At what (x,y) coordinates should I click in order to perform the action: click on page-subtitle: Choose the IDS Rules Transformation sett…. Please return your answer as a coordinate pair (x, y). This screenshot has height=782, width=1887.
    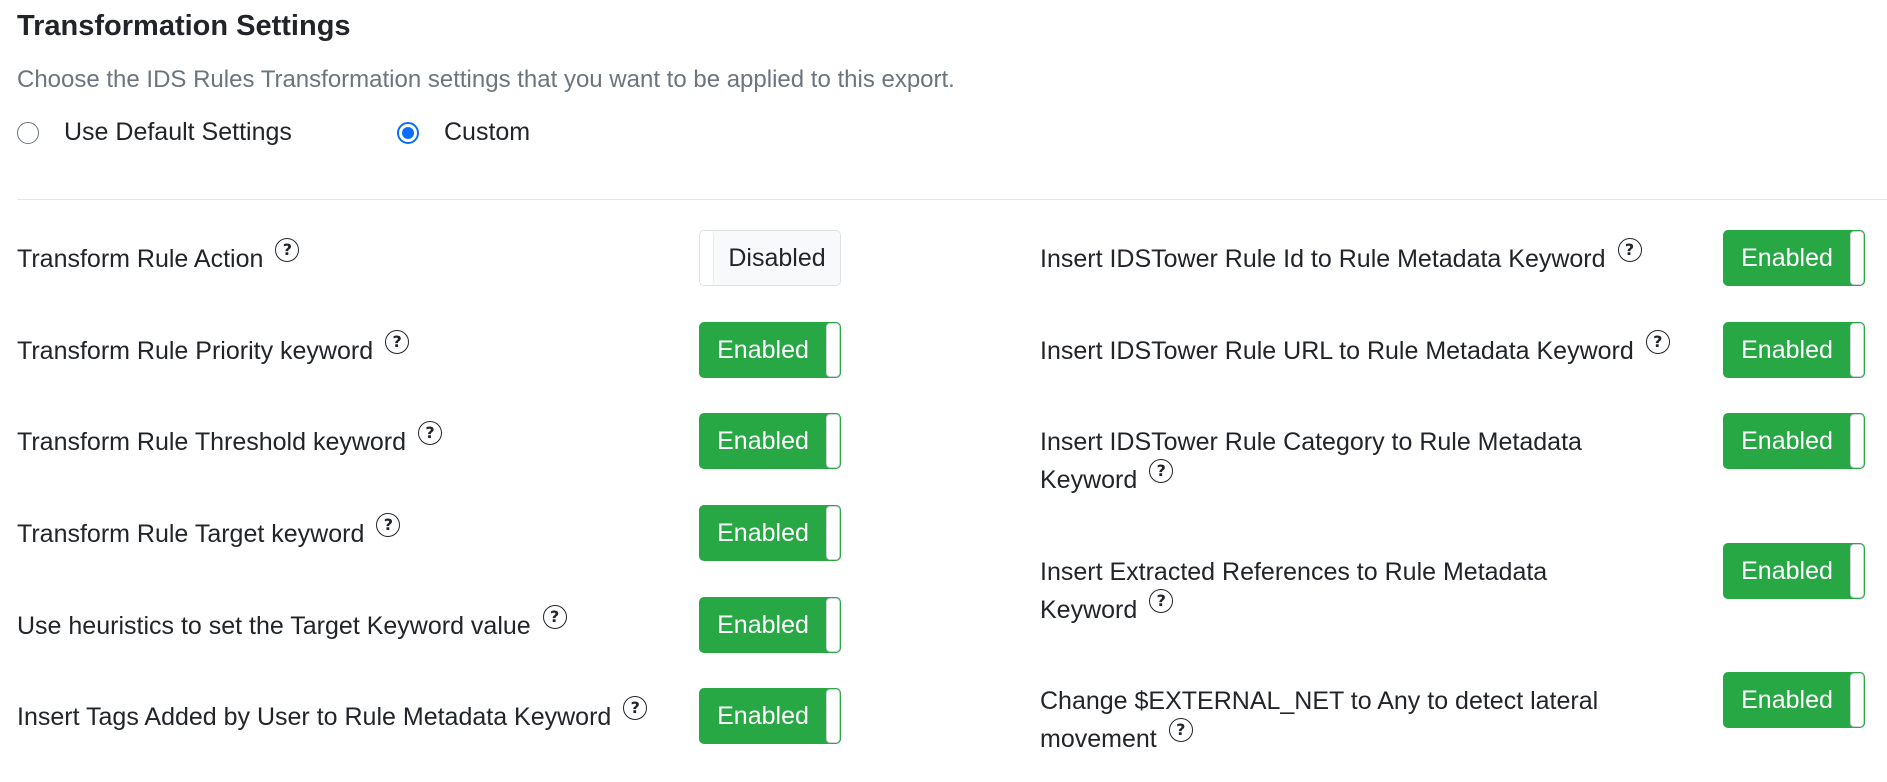
    Looking at the image, I should click on (486, 79).